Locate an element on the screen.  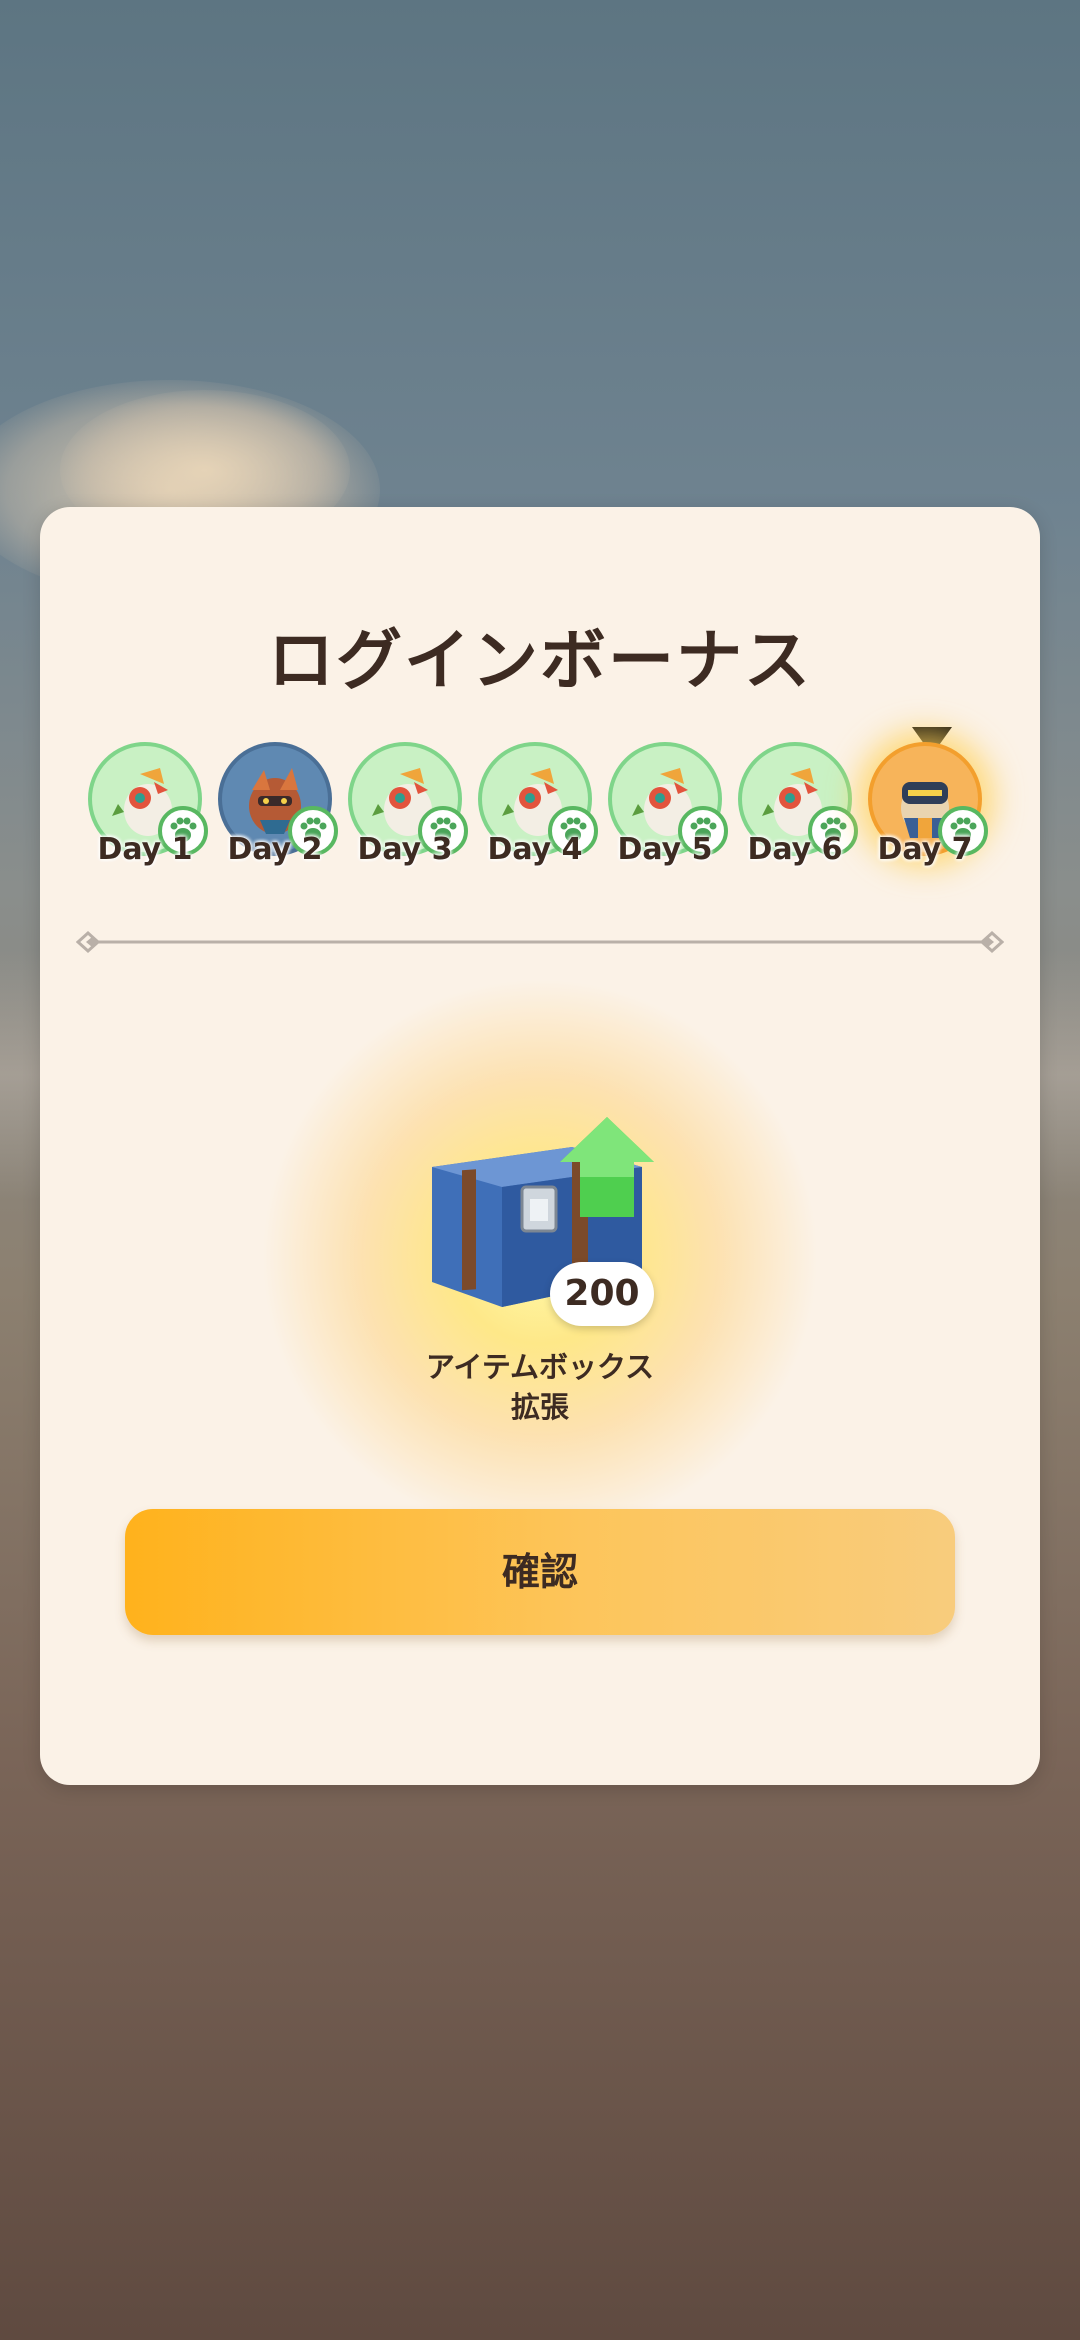
day-label: Day 4 is located at coordinates (535, 849).